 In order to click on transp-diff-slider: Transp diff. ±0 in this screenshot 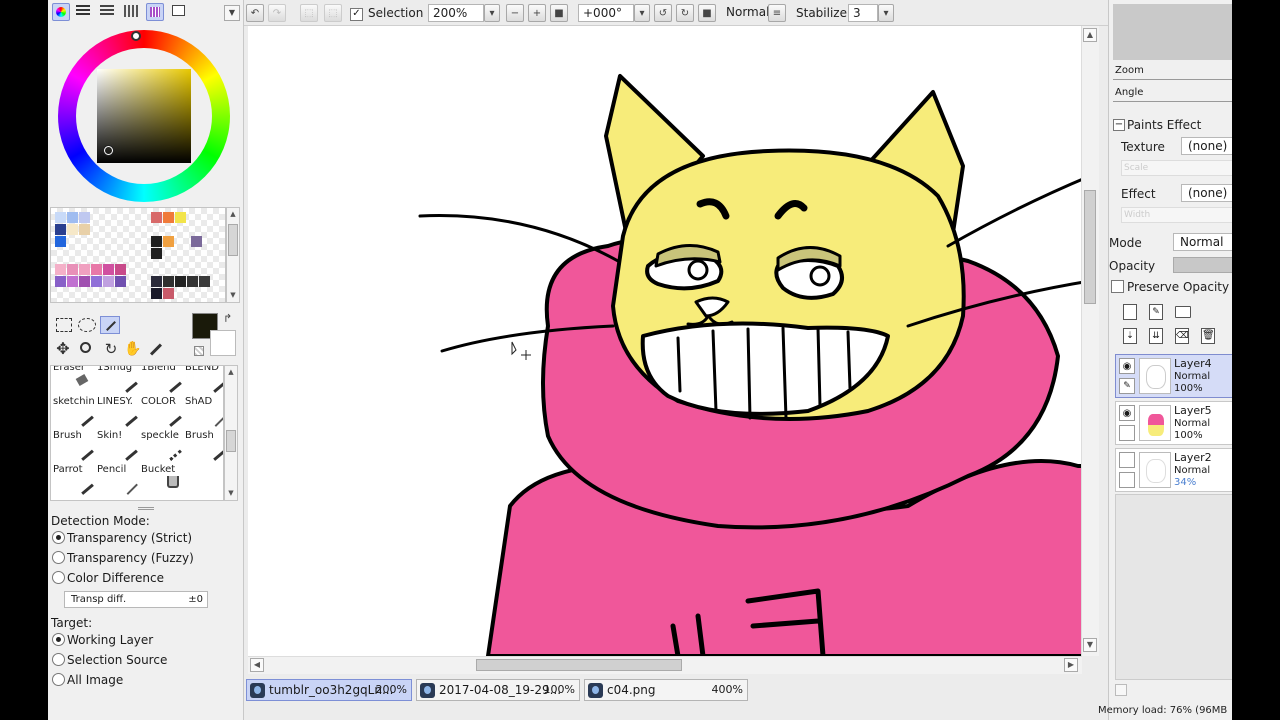, I will do `click(136, 599)`.